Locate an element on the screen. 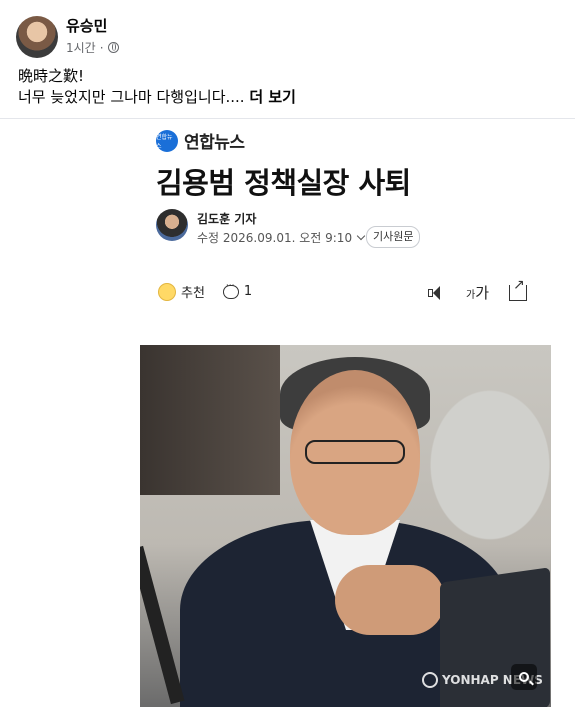 The image size is (575, 707). magnify-icon is located at coordinates (524, 677).